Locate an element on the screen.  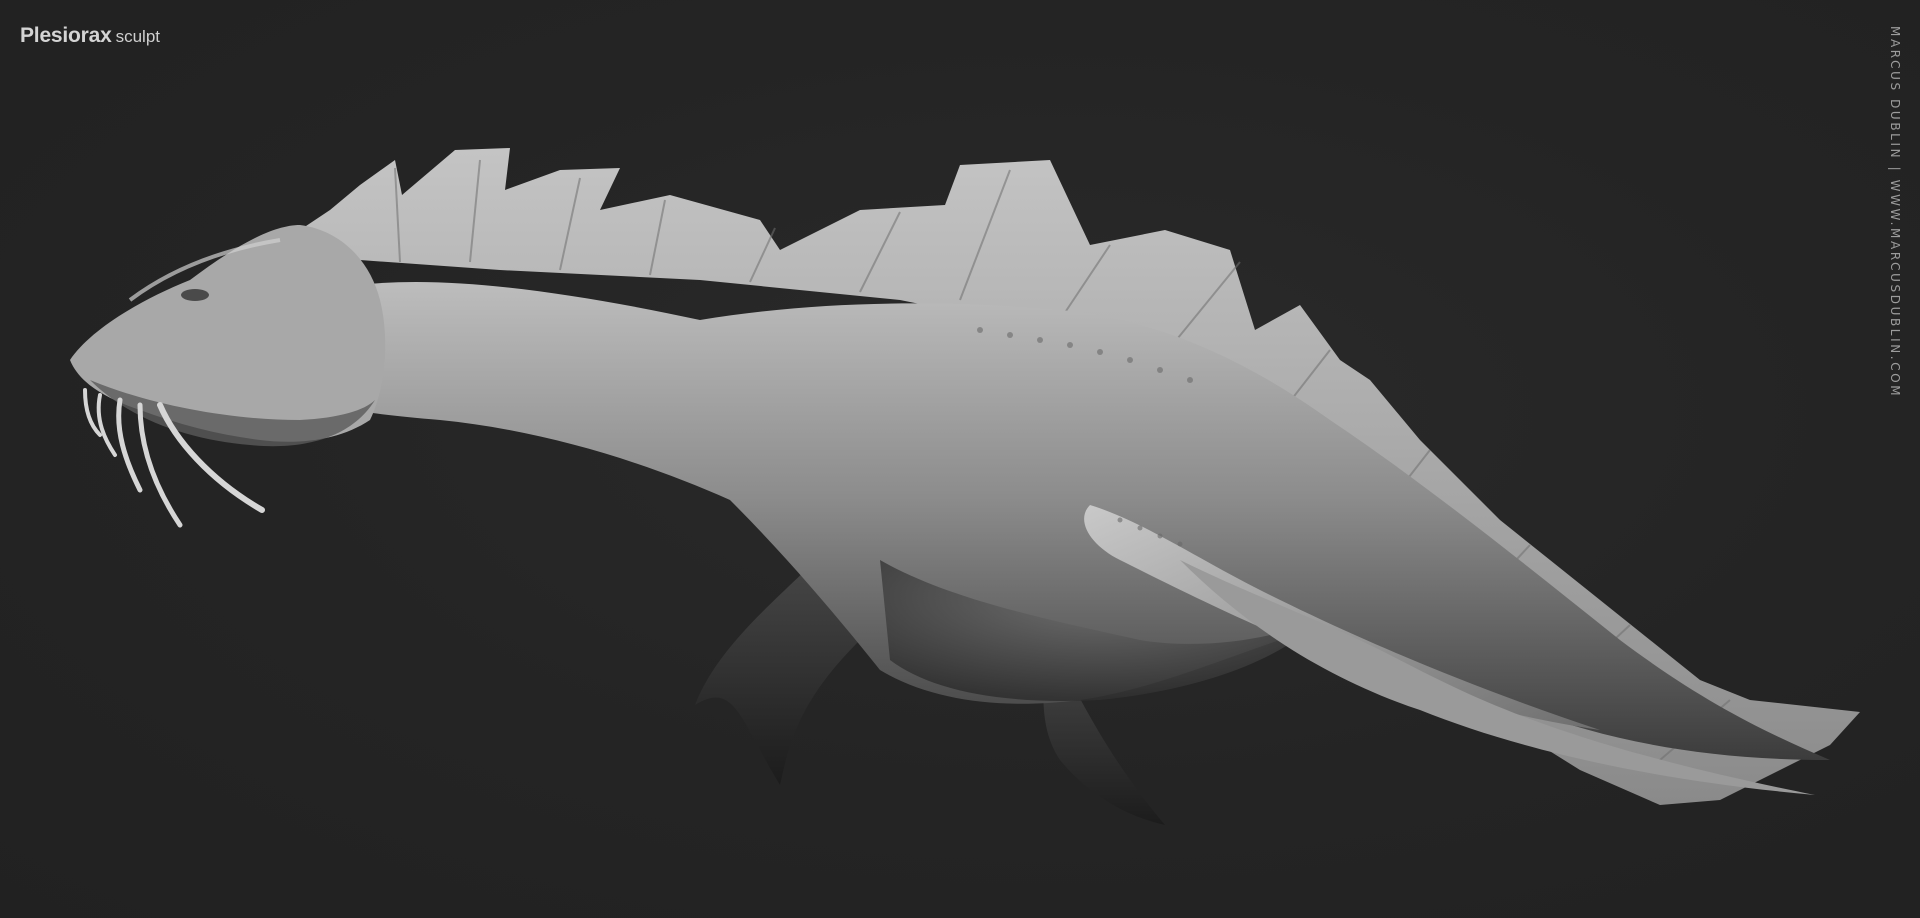
artist-credit-text: Marcus Dublin | www.marcusdublin.com is located at coordinates (1895, 212).